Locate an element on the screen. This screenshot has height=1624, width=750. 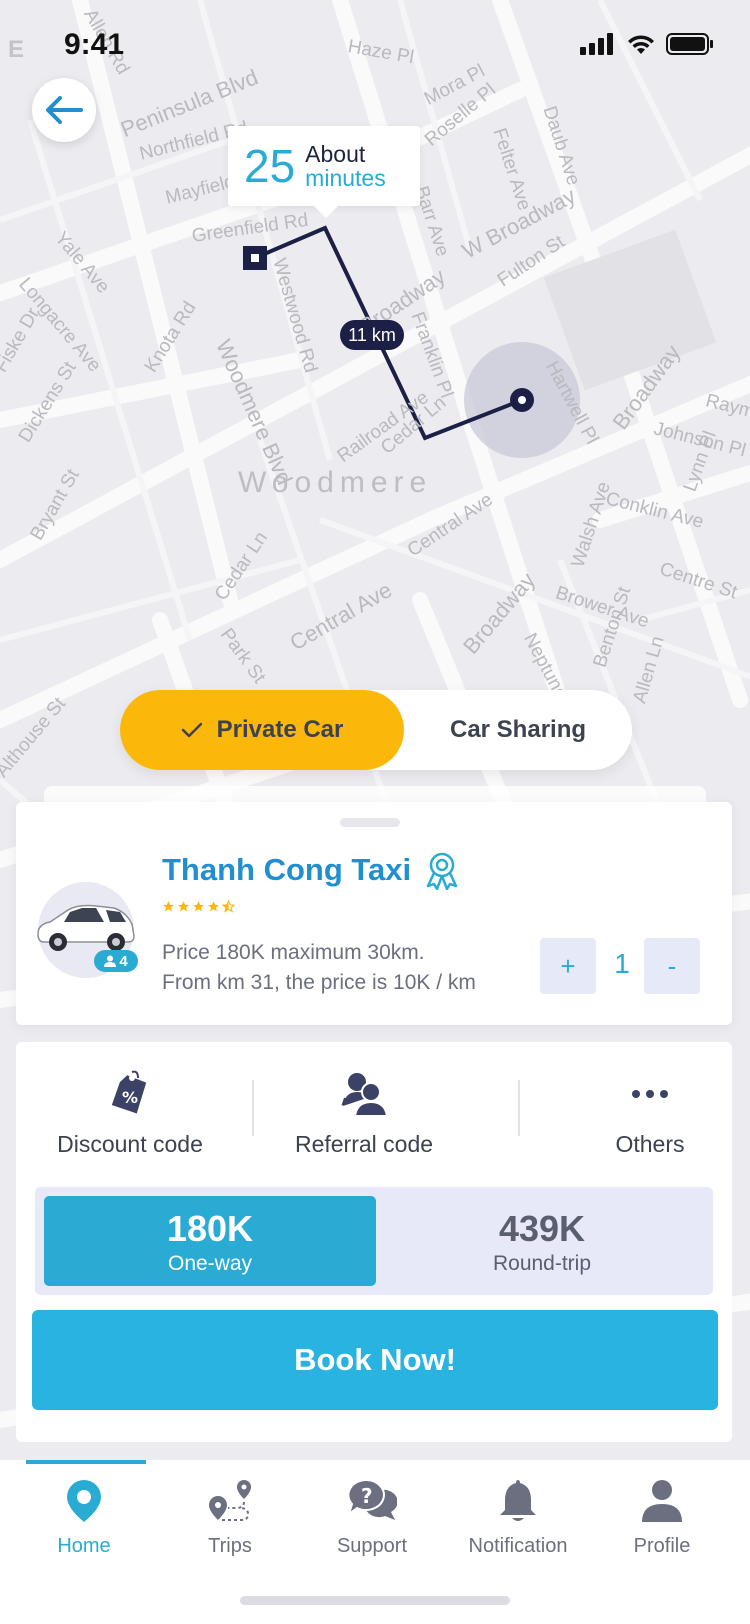
one-way-fare-option: 180K One-way is located at coordinates (210, 1241).